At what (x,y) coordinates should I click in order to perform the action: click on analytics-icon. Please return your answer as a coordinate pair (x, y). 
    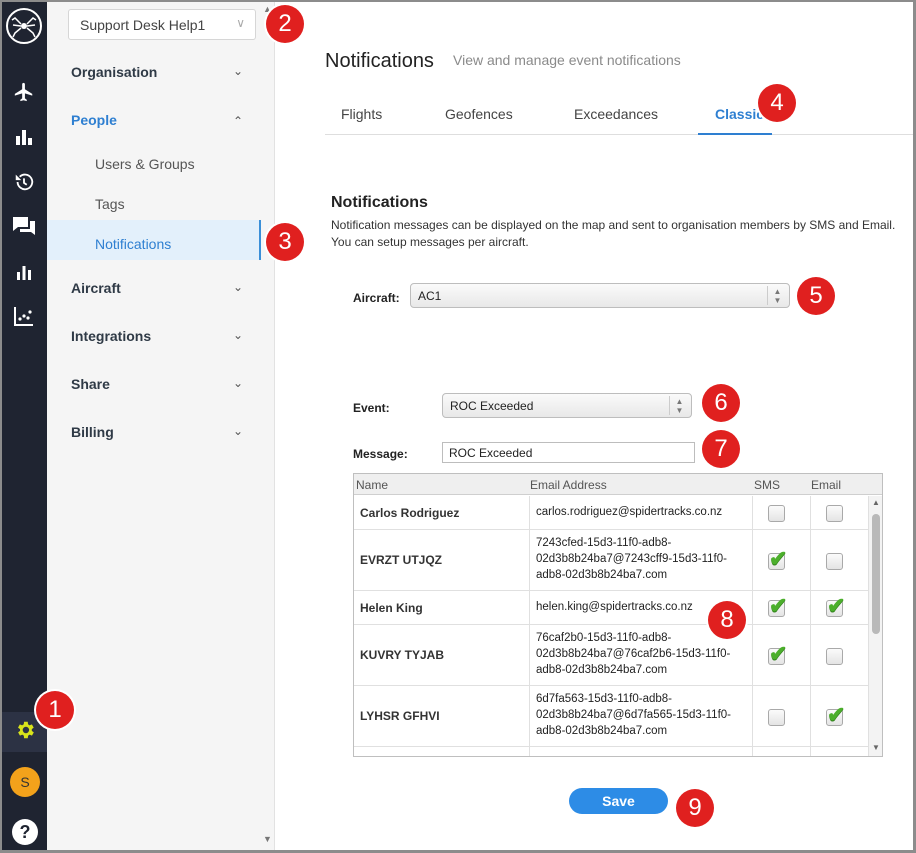
    Looking at the image, I should click on (24, 272).